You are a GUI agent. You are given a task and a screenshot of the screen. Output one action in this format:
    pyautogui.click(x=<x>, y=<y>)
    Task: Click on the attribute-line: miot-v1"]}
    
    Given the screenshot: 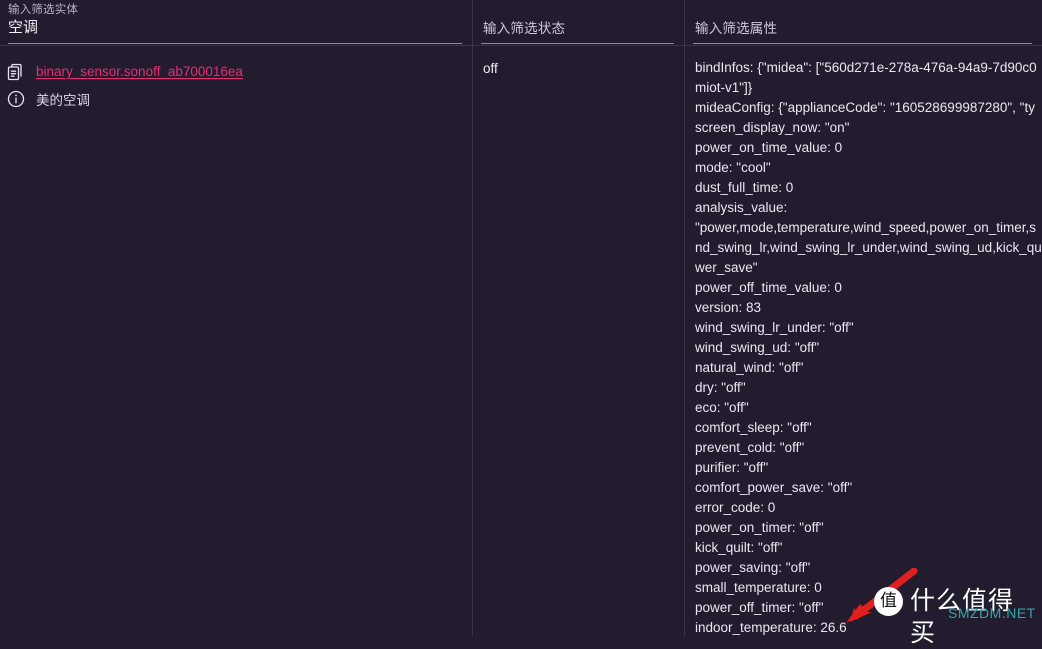 What is the action you would take?
    pyautogui.click(x=724, y=87)
    